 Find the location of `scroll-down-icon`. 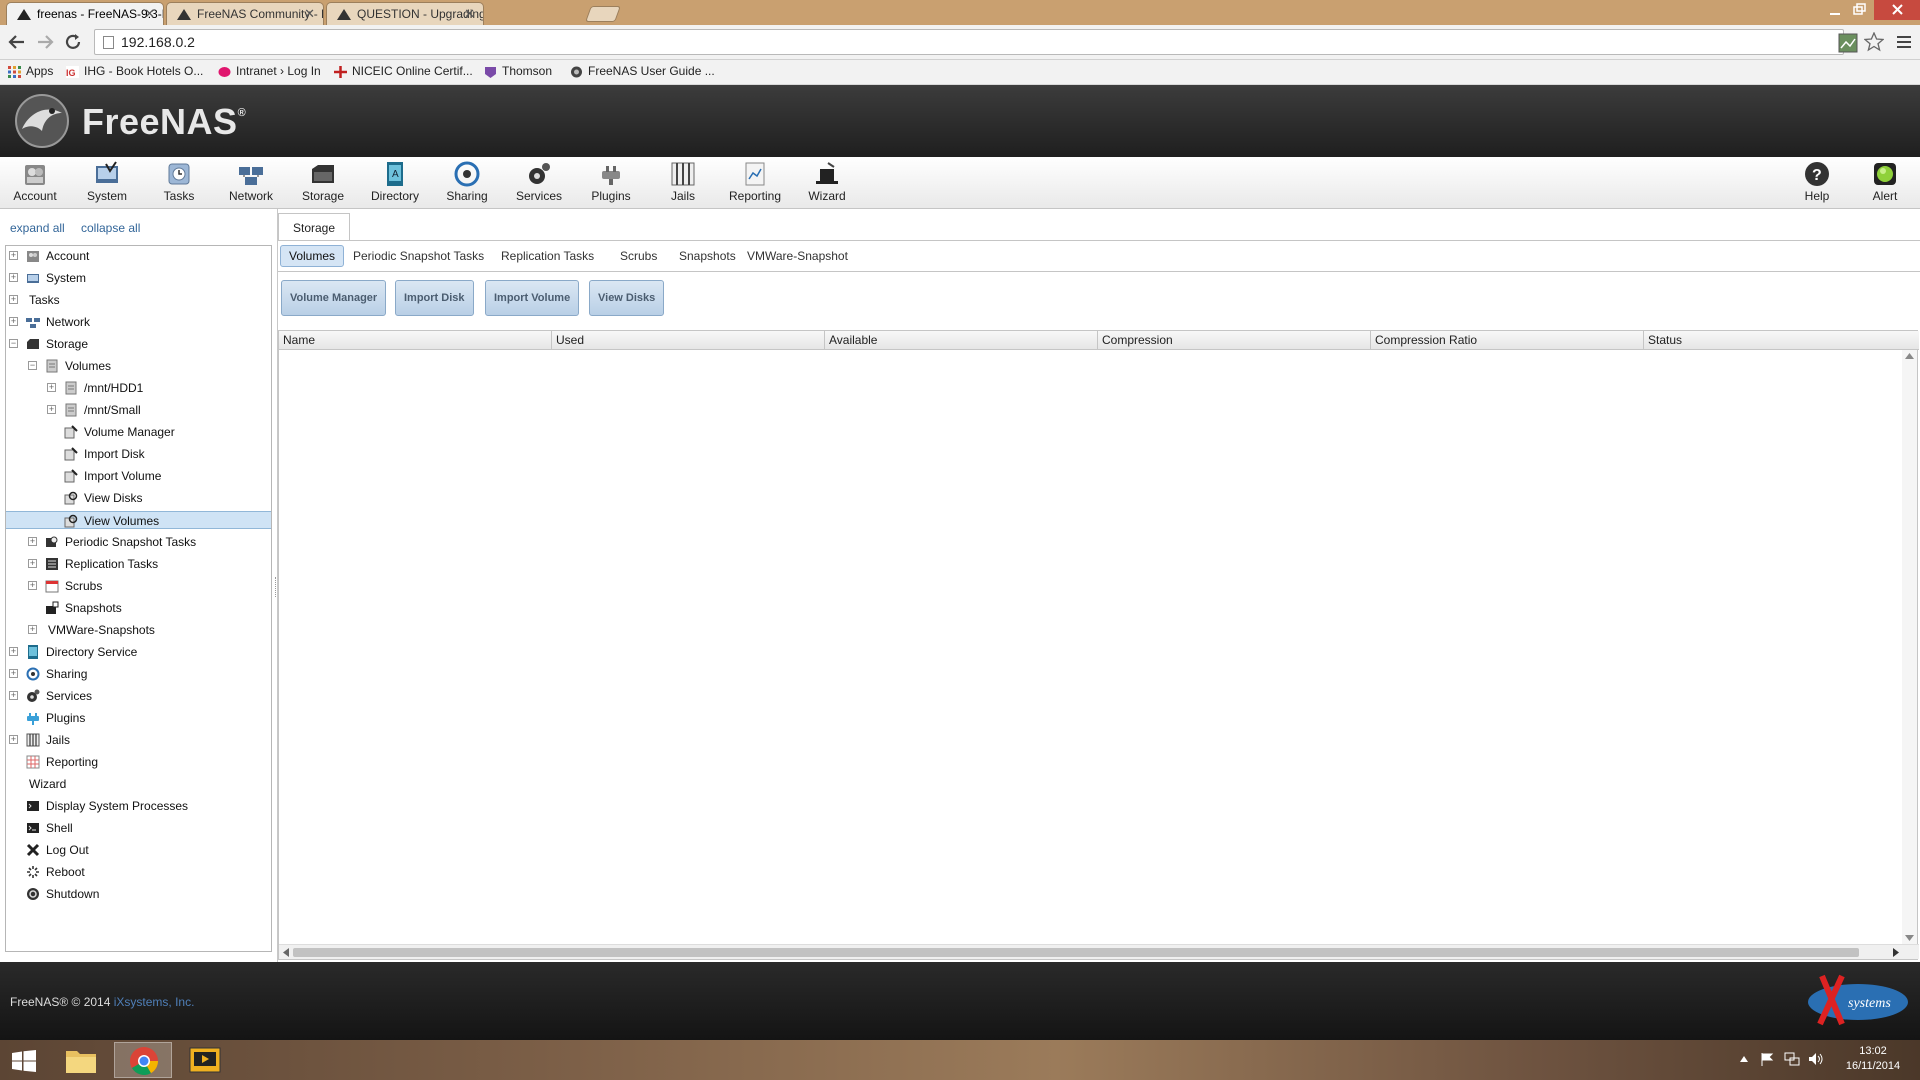

scroll-down-icon is located at coordinates (1909, 938).